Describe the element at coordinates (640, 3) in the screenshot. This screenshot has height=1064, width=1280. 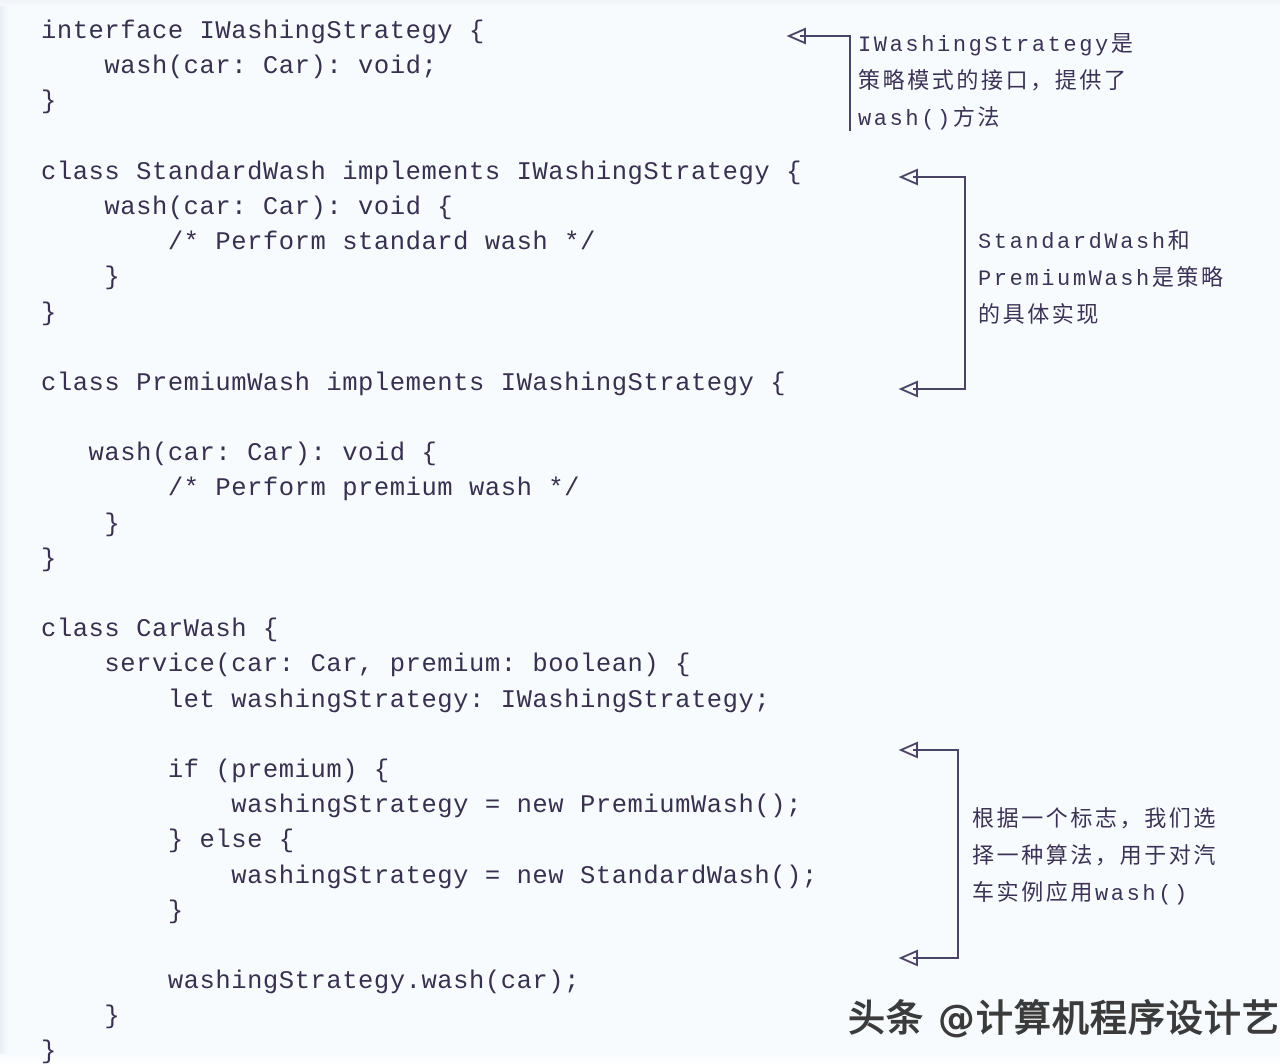
I see `scan-edge-top` at that location.